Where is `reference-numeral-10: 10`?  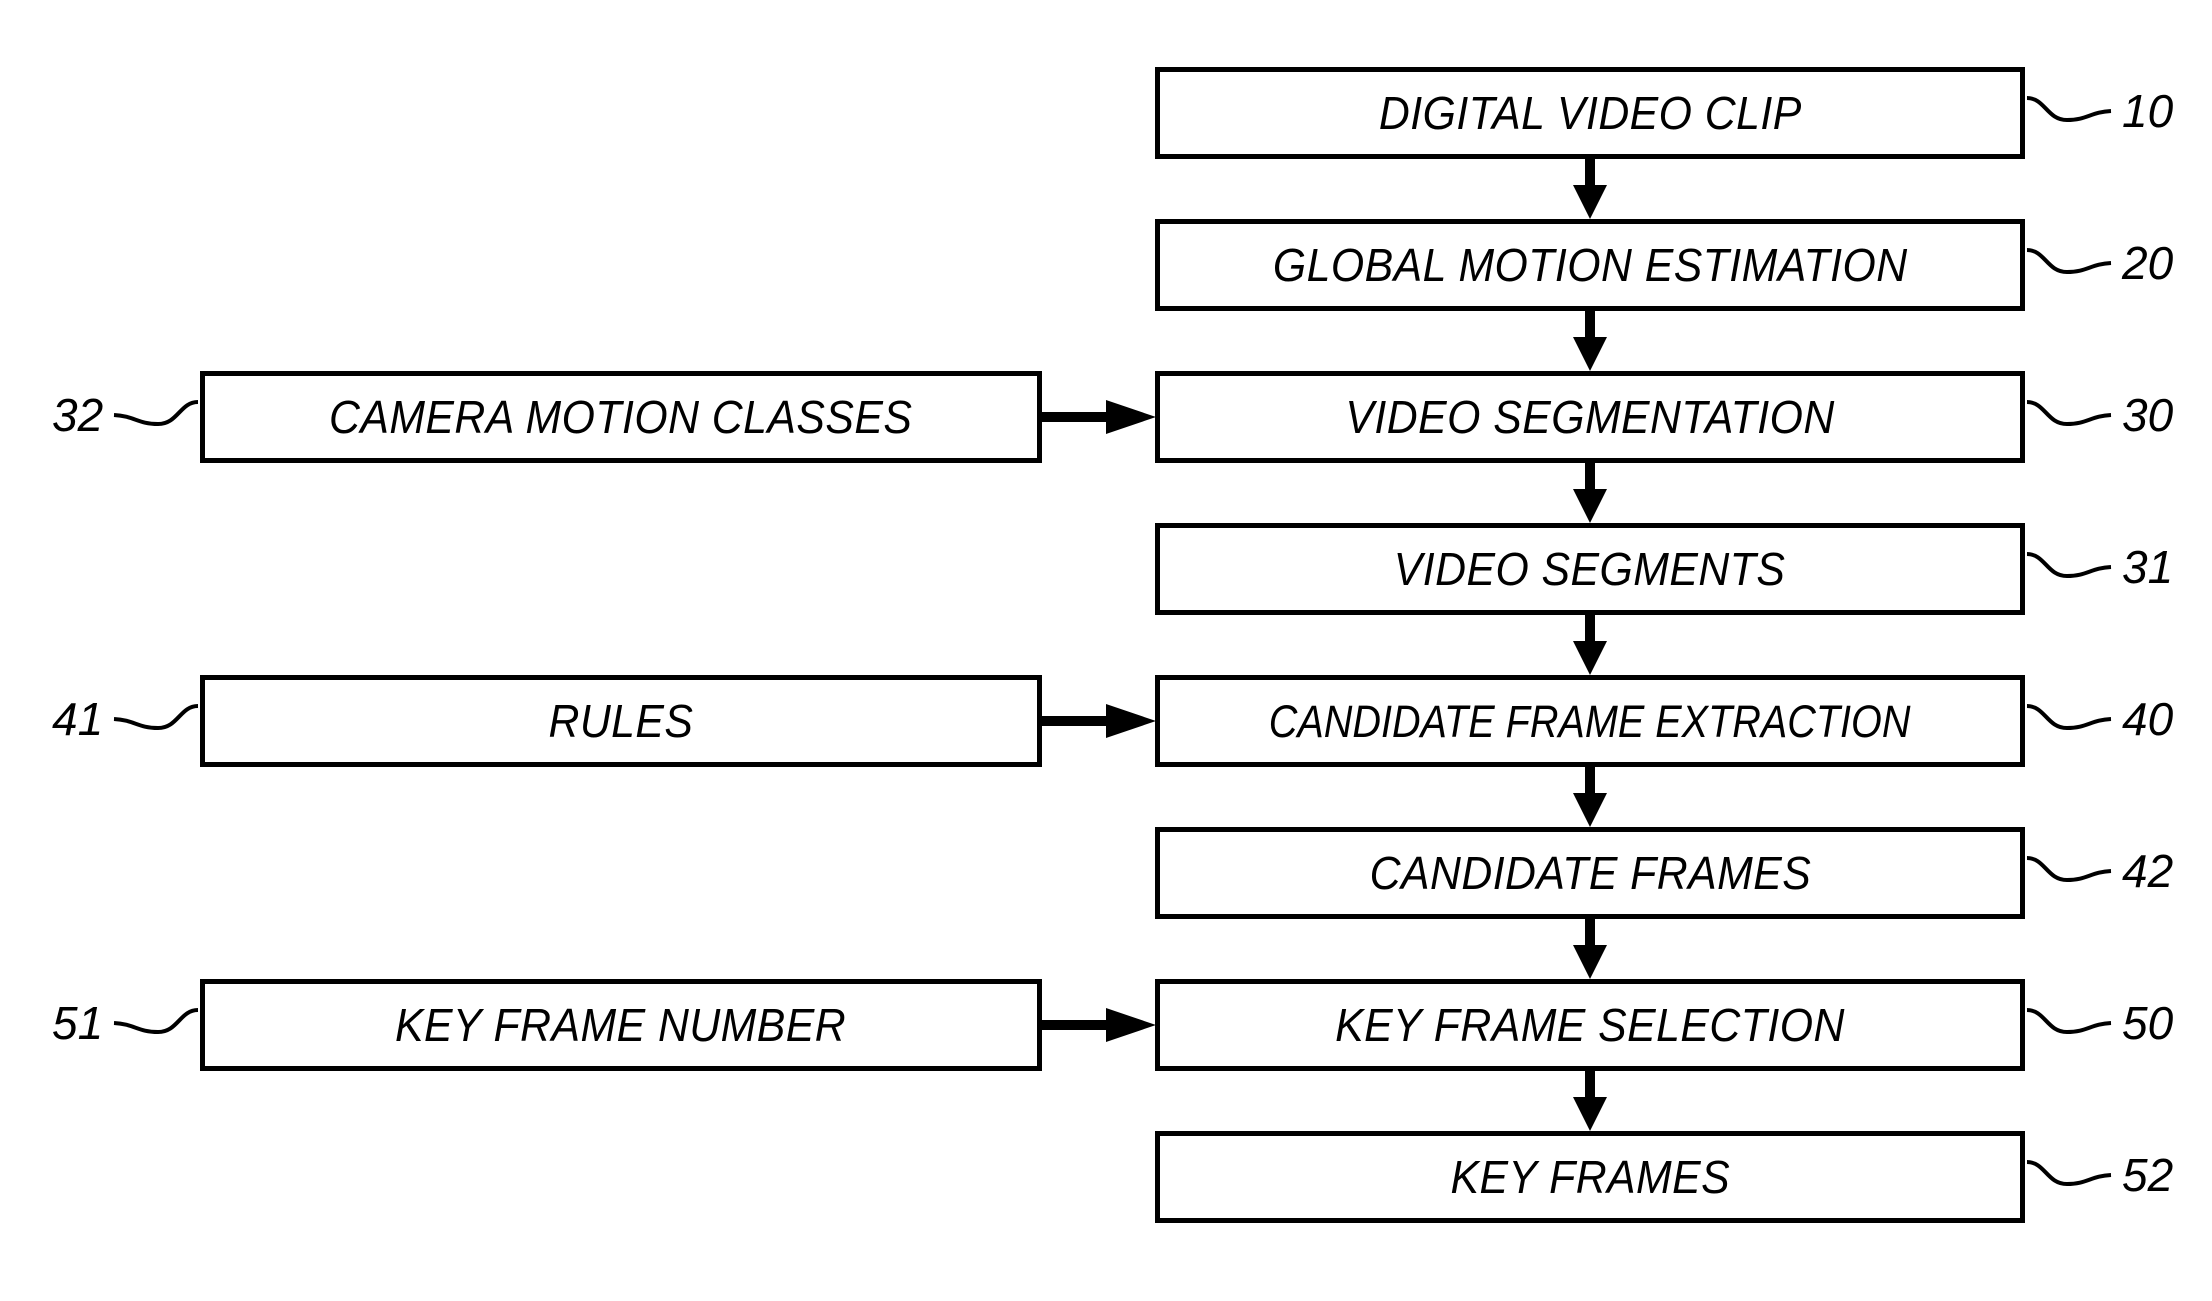
reference-numeral-10: 10 is located at coordinates (2148, 111).